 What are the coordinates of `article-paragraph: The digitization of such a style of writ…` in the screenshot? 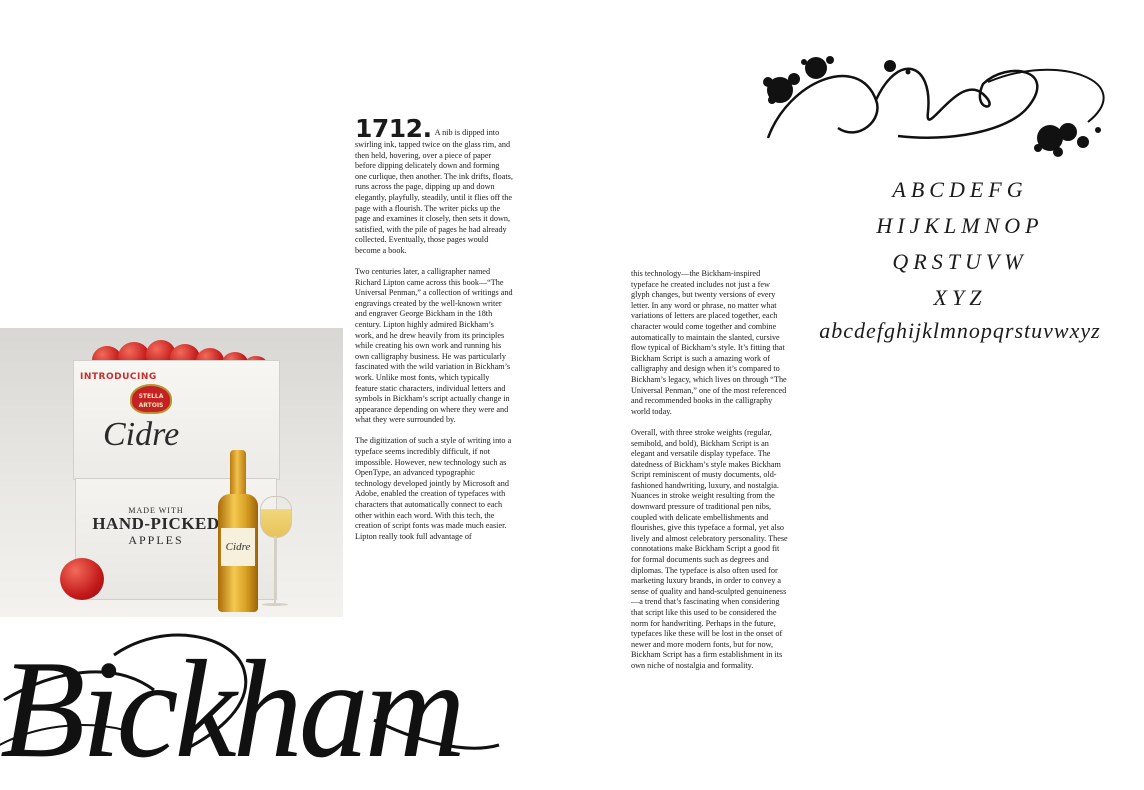 It's located at (433, 488).